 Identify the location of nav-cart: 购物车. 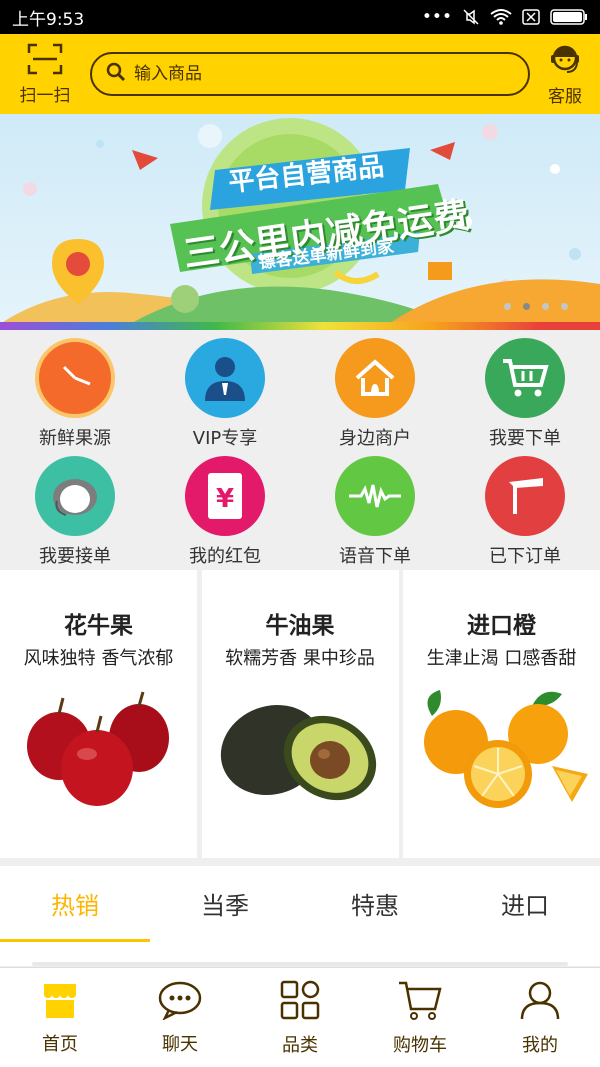
(420, 1017).